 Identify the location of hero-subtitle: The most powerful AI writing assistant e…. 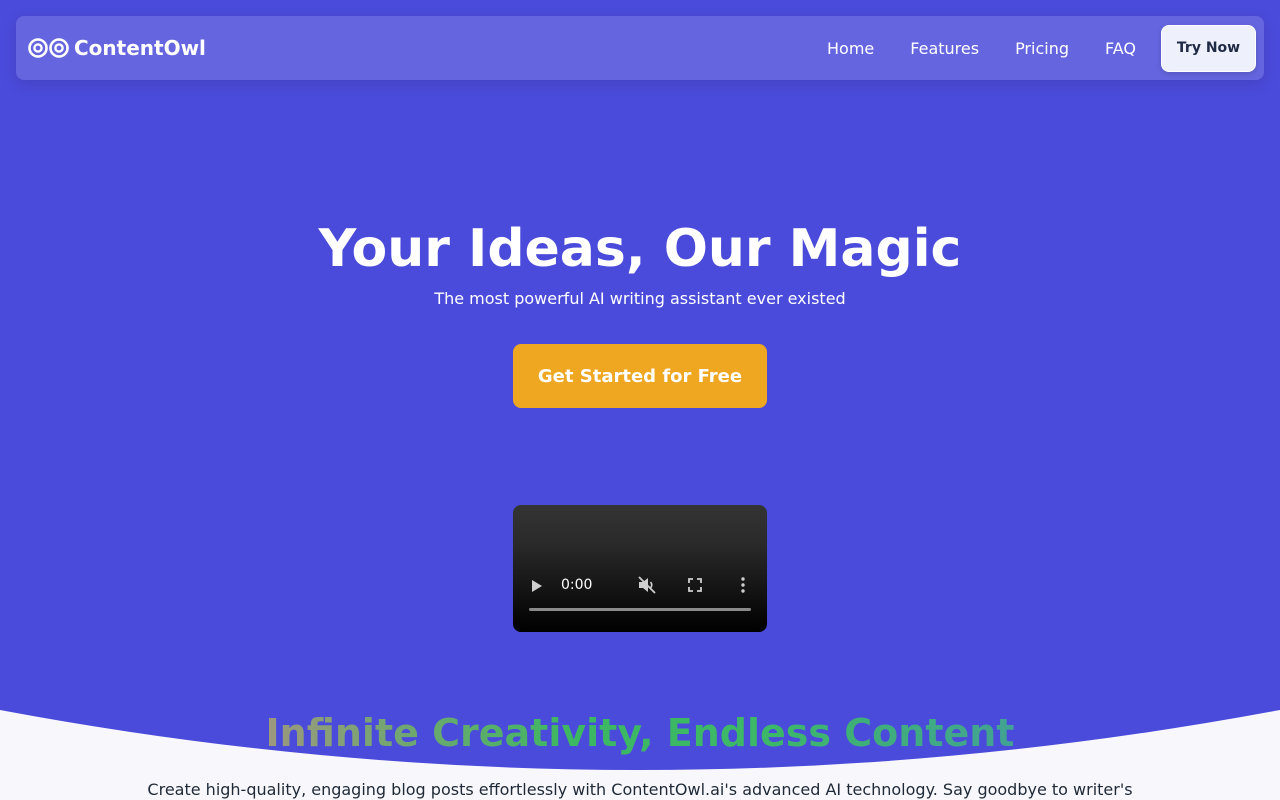
(640, 298).